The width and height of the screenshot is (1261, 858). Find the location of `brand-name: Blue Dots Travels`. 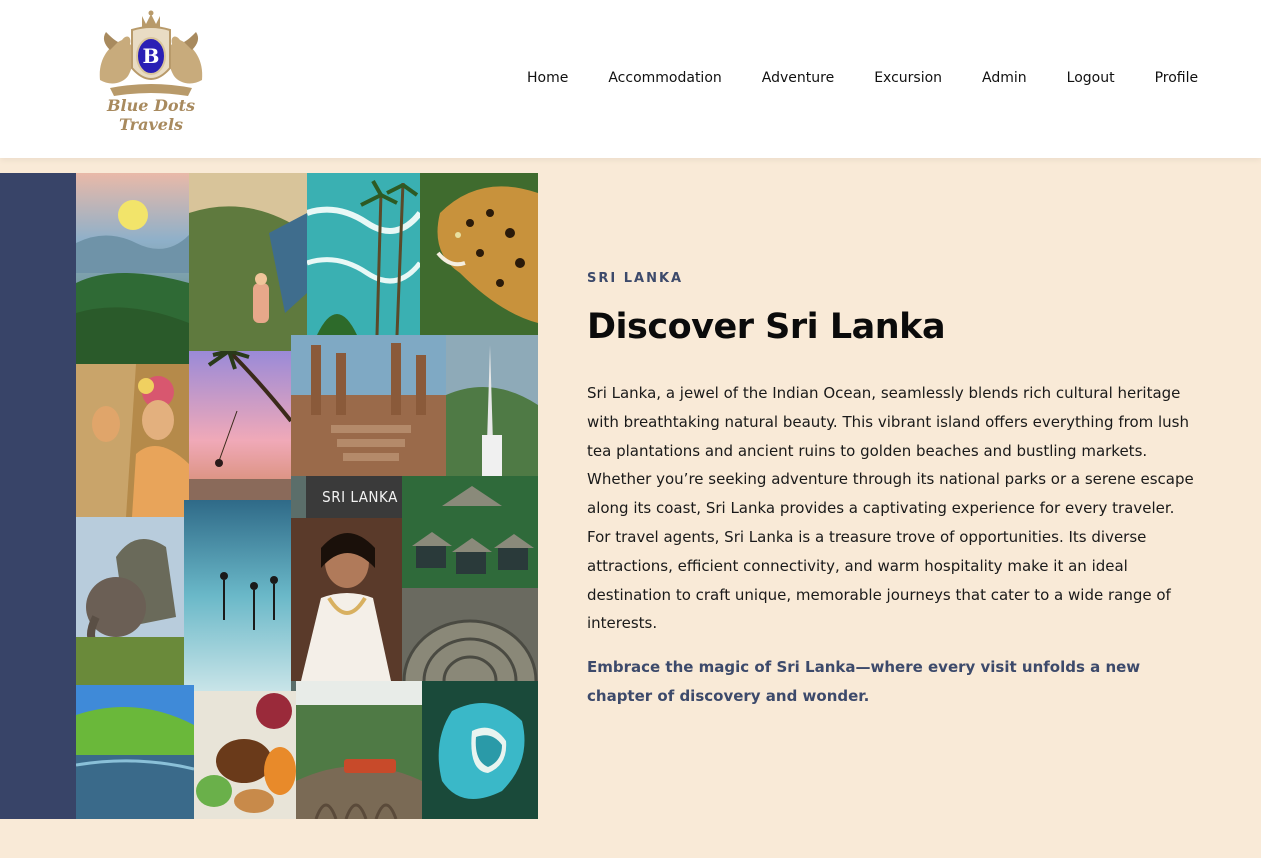

brand-name: Blue Dots Travels is located at coordinates (151, 115).